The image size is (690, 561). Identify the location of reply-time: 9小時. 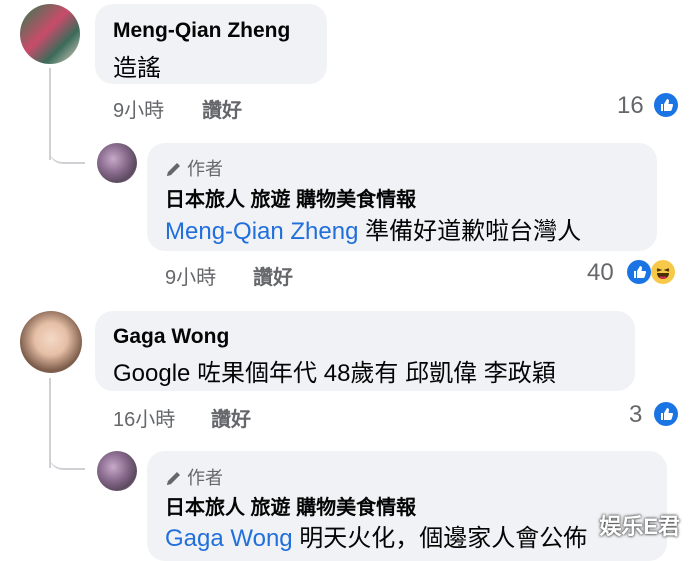
(190, 275).